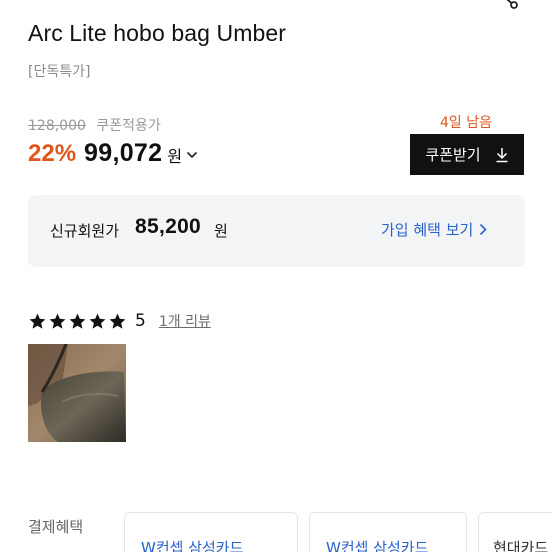  What do you see at coordinates (140, 321) in the screenshot?
I see `rating-value: 5` at bounding box center [140, 321].